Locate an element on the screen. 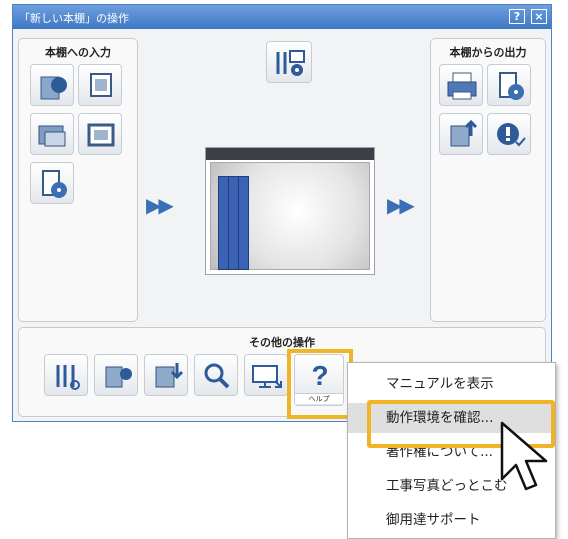  print-button is located at coordinates (461, 85).